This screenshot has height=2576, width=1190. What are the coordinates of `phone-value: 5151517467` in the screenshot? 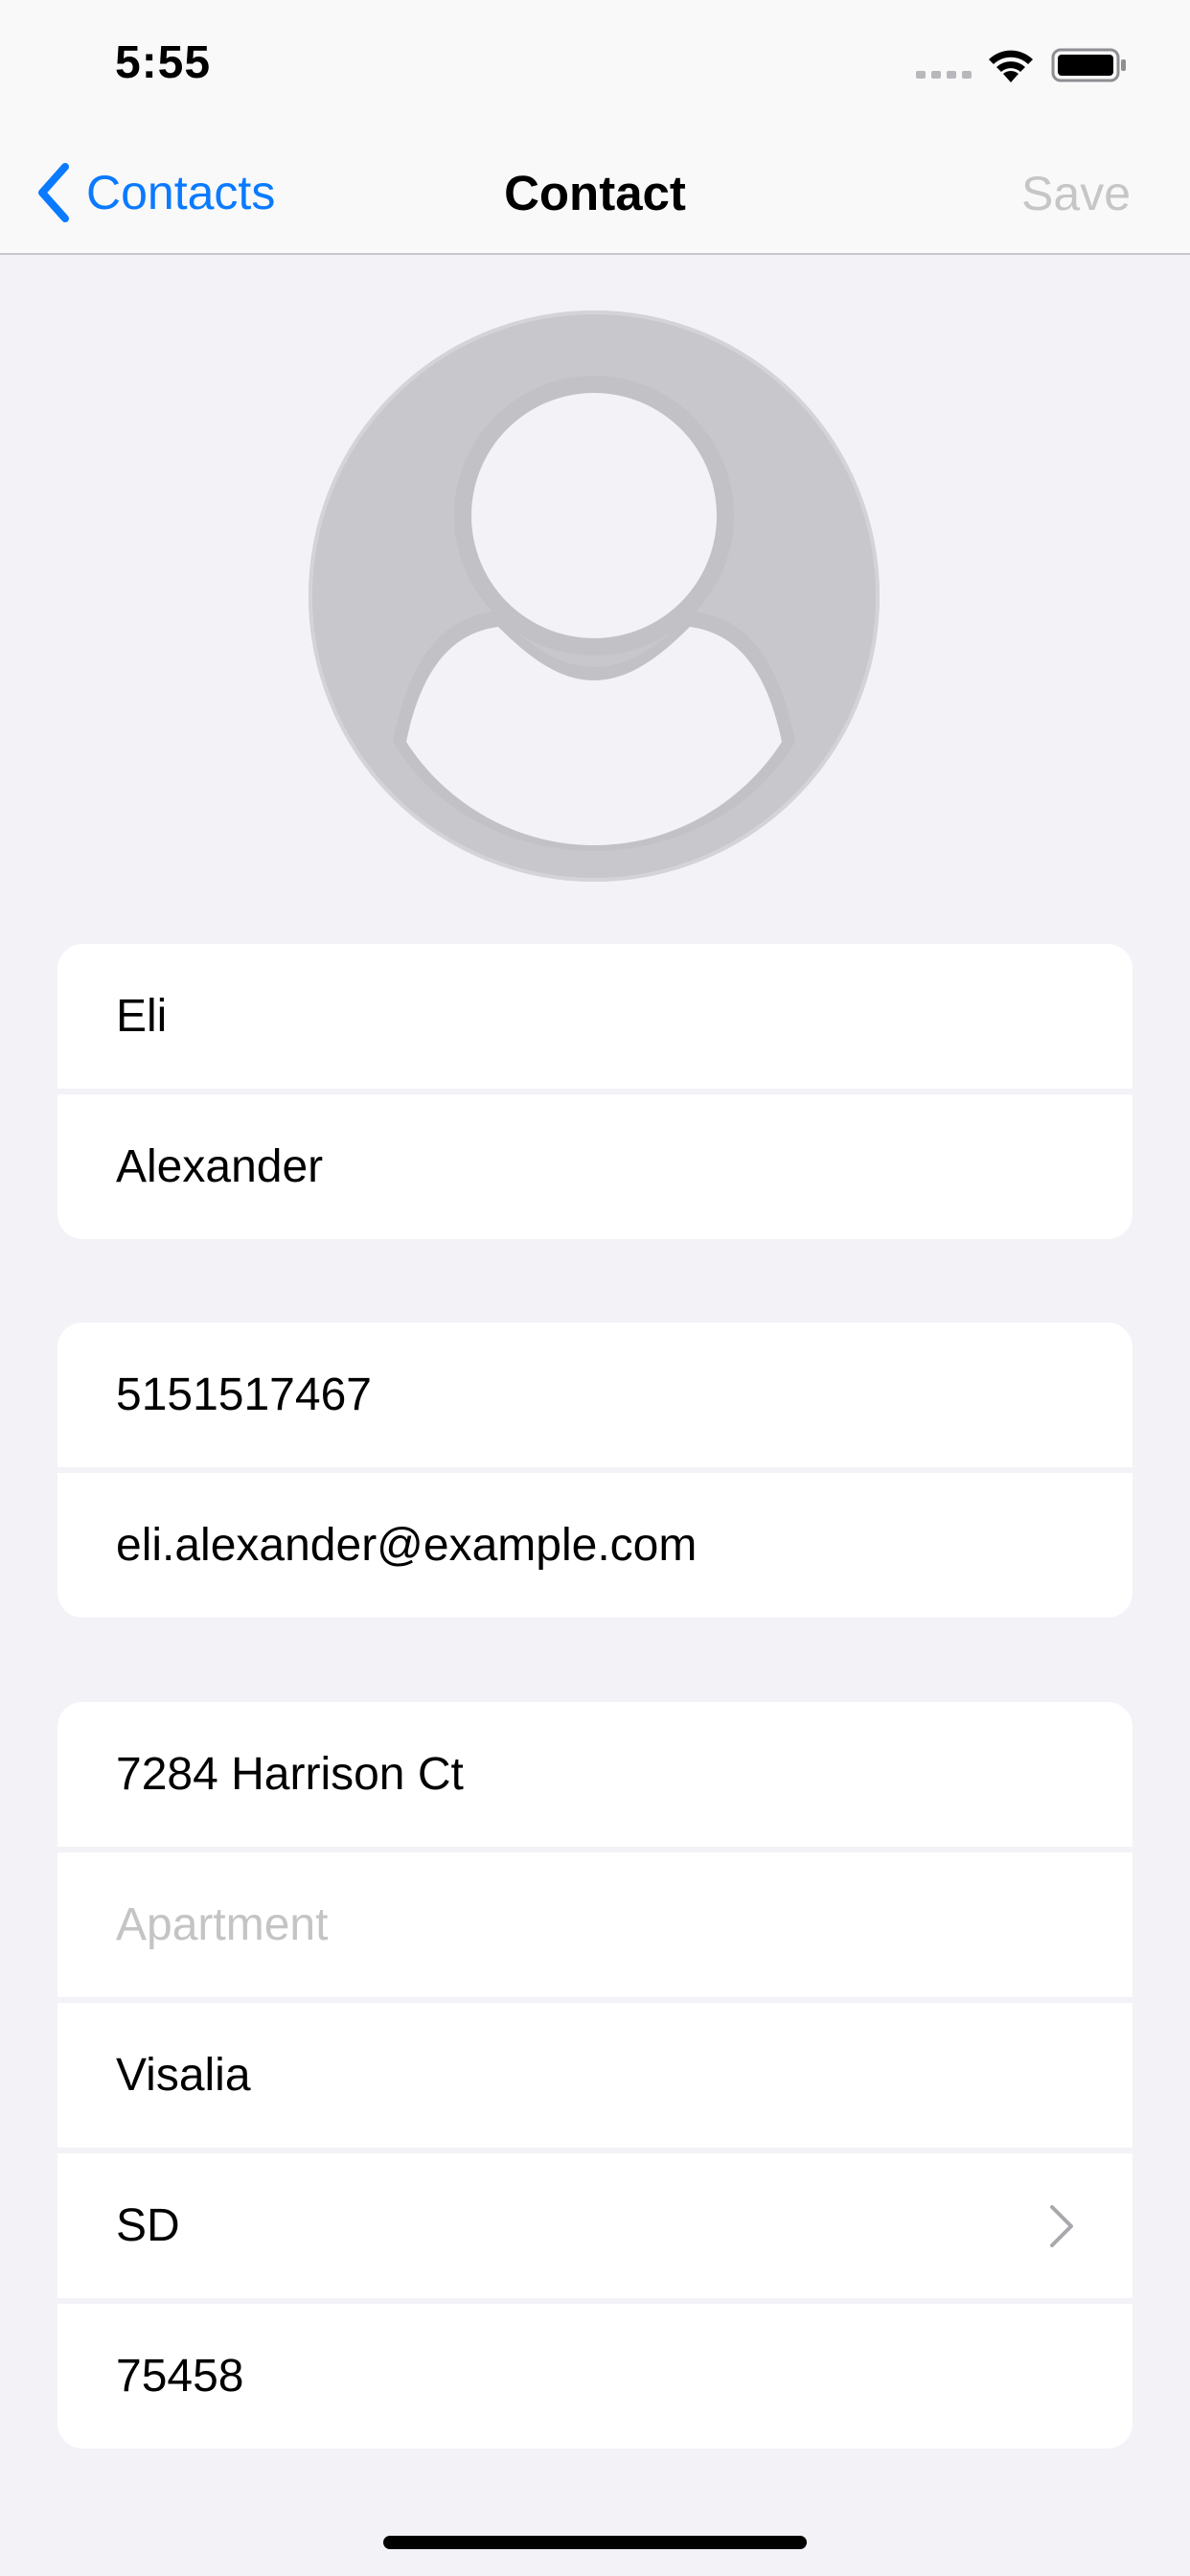 It's located at (244, 1394).